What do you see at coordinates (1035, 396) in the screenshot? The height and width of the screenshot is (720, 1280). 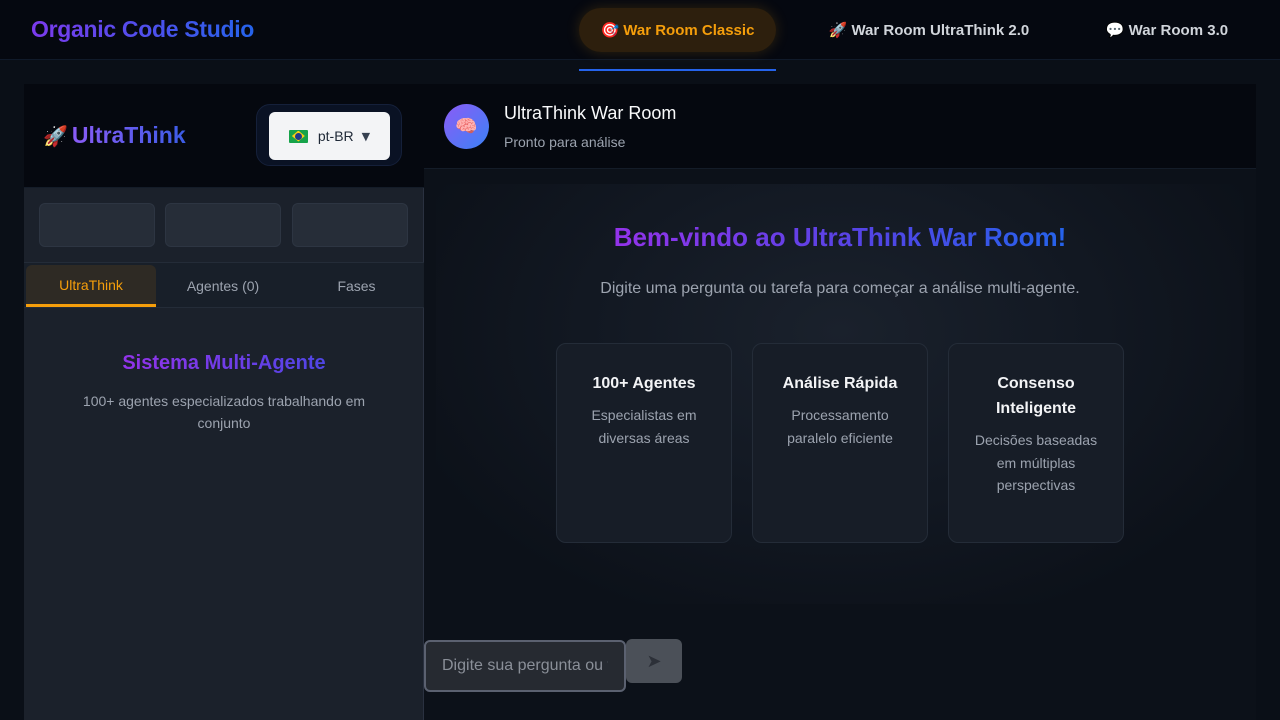 I see `feature-card-title: Consenso Inteligente` at bounding box center [1035, 396].